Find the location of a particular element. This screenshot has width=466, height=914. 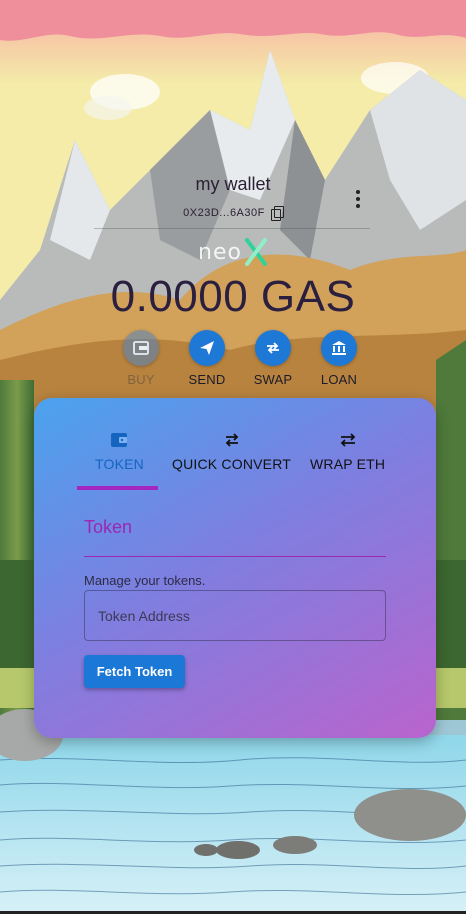

neo-logo: neo is located at coordinates (233, 252).